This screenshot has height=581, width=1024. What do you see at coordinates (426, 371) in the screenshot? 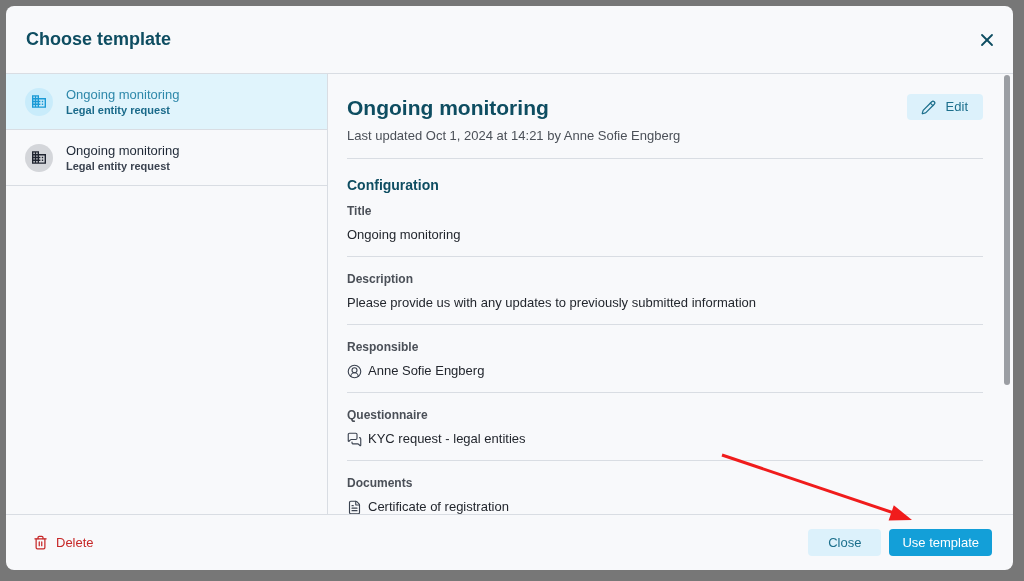
I see `field-value: Anne Sofie Engberg` at bounding box center [426, 371].